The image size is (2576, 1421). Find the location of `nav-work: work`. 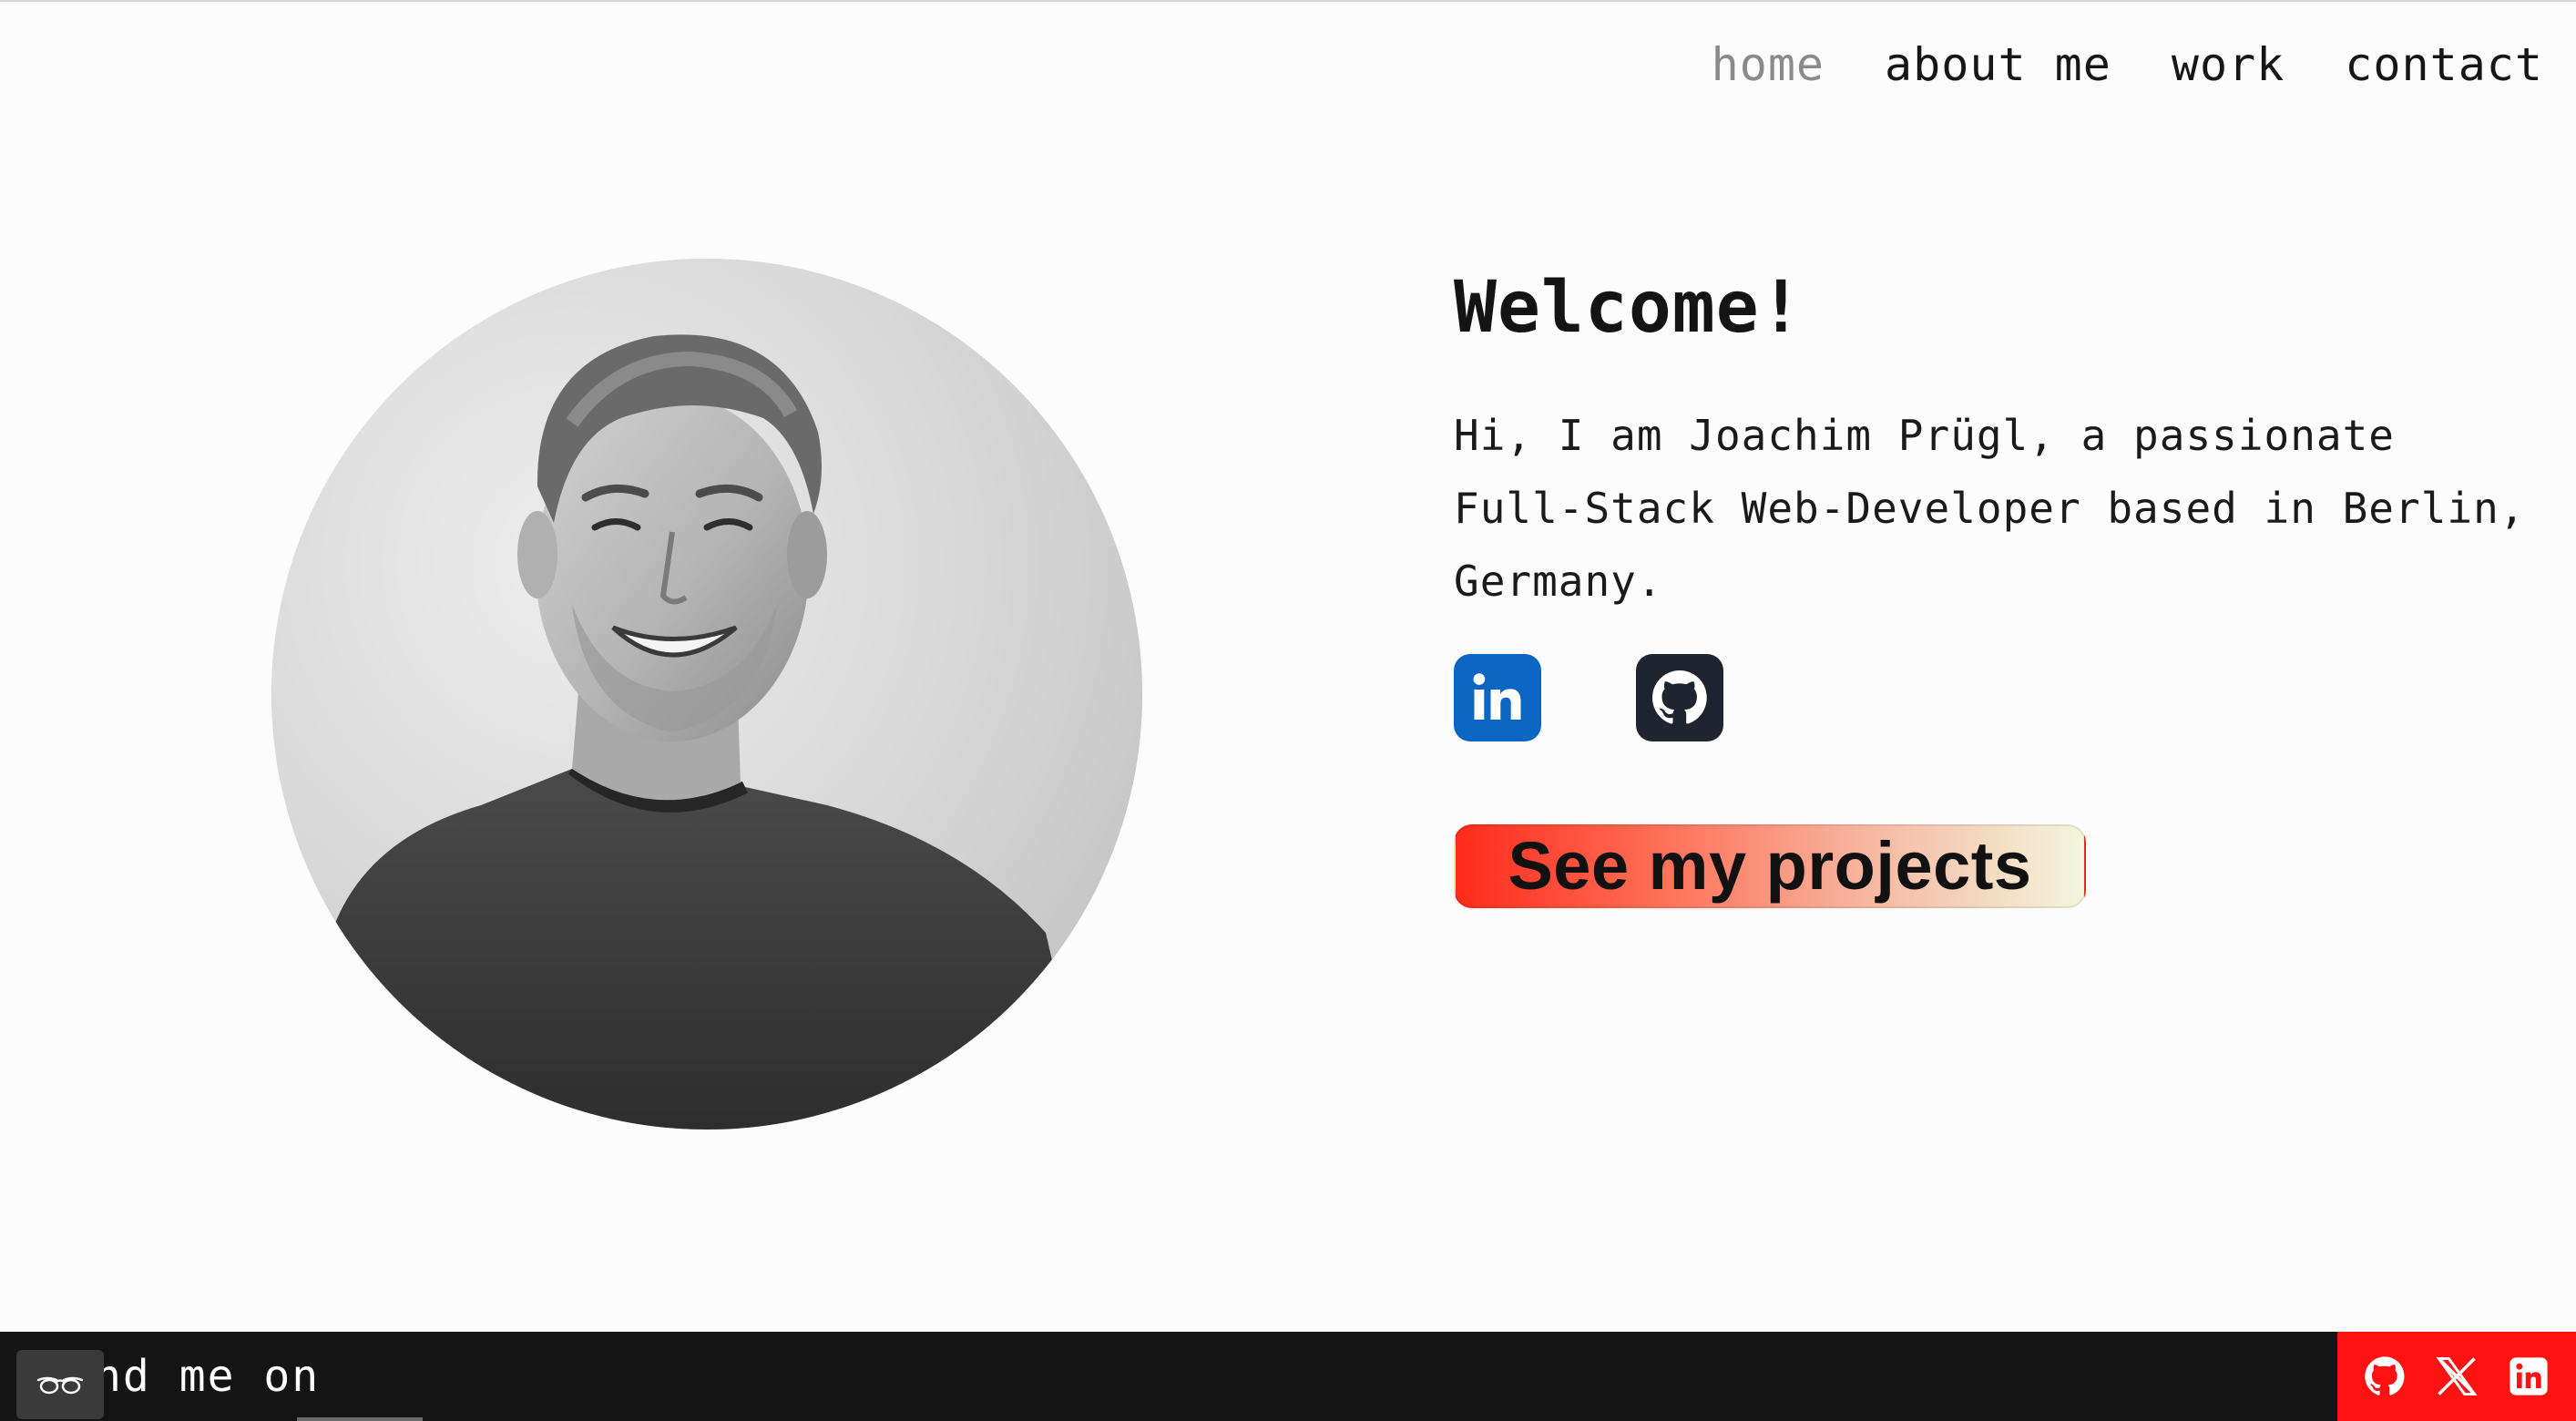

nav-work: work is located at coordinates (2228, 64).